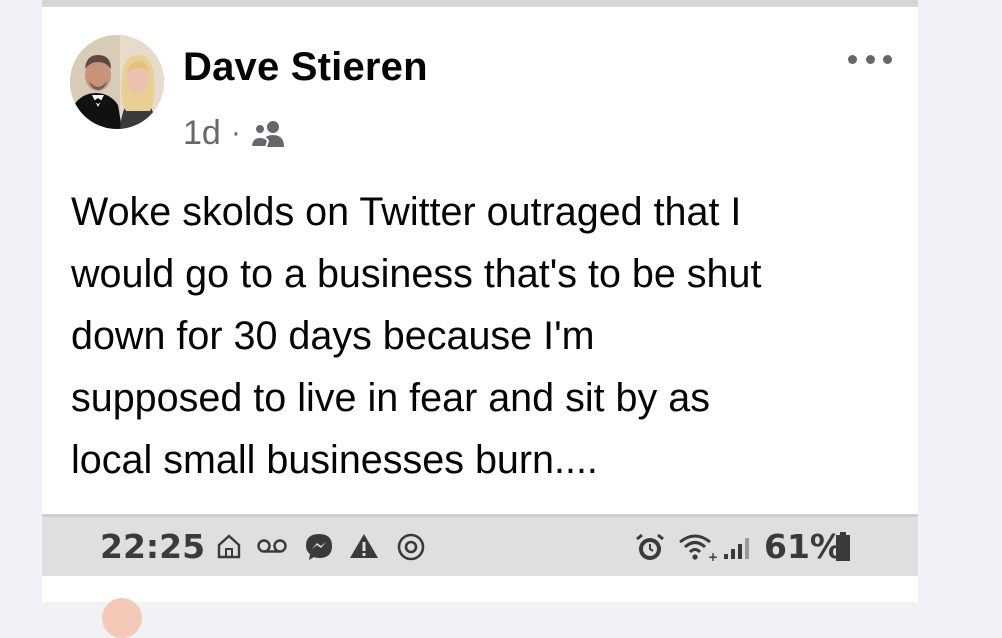  What do you see at coordinates (229, 546) in the screenshot?
I see `home-icon` at bounding box center [229, 546].